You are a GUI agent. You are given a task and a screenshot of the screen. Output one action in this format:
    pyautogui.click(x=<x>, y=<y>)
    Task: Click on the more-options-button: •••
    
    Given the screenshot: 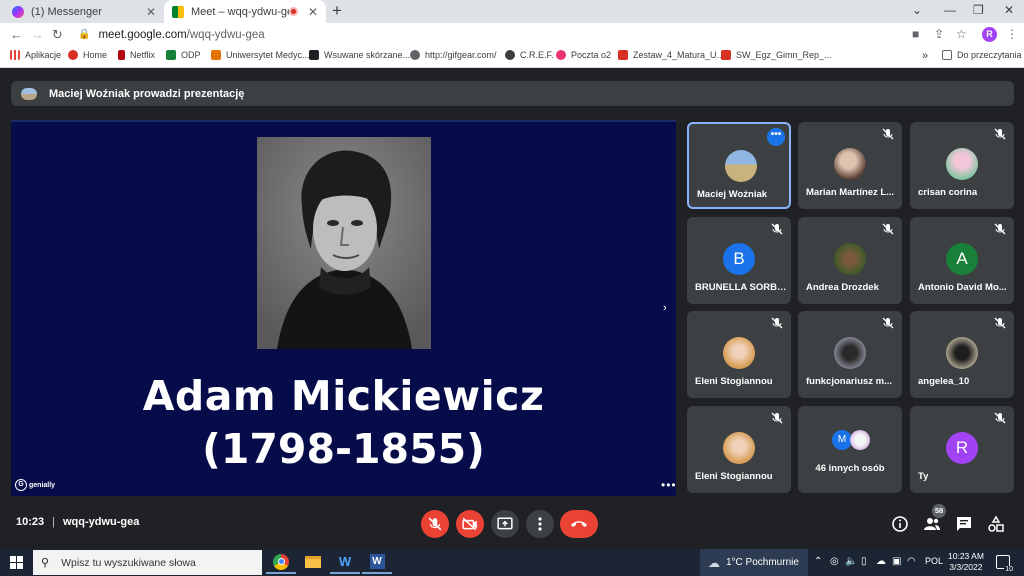 What is the action you would take?
    pyautogui.click(x=776, y=137)
    